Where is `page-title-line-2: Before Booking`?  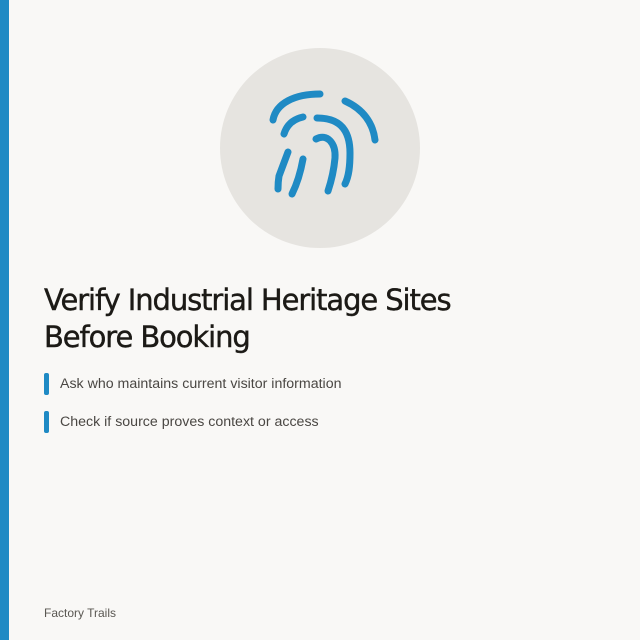
page-title-line-2: Before Booking is located at coordinates (147, 337).